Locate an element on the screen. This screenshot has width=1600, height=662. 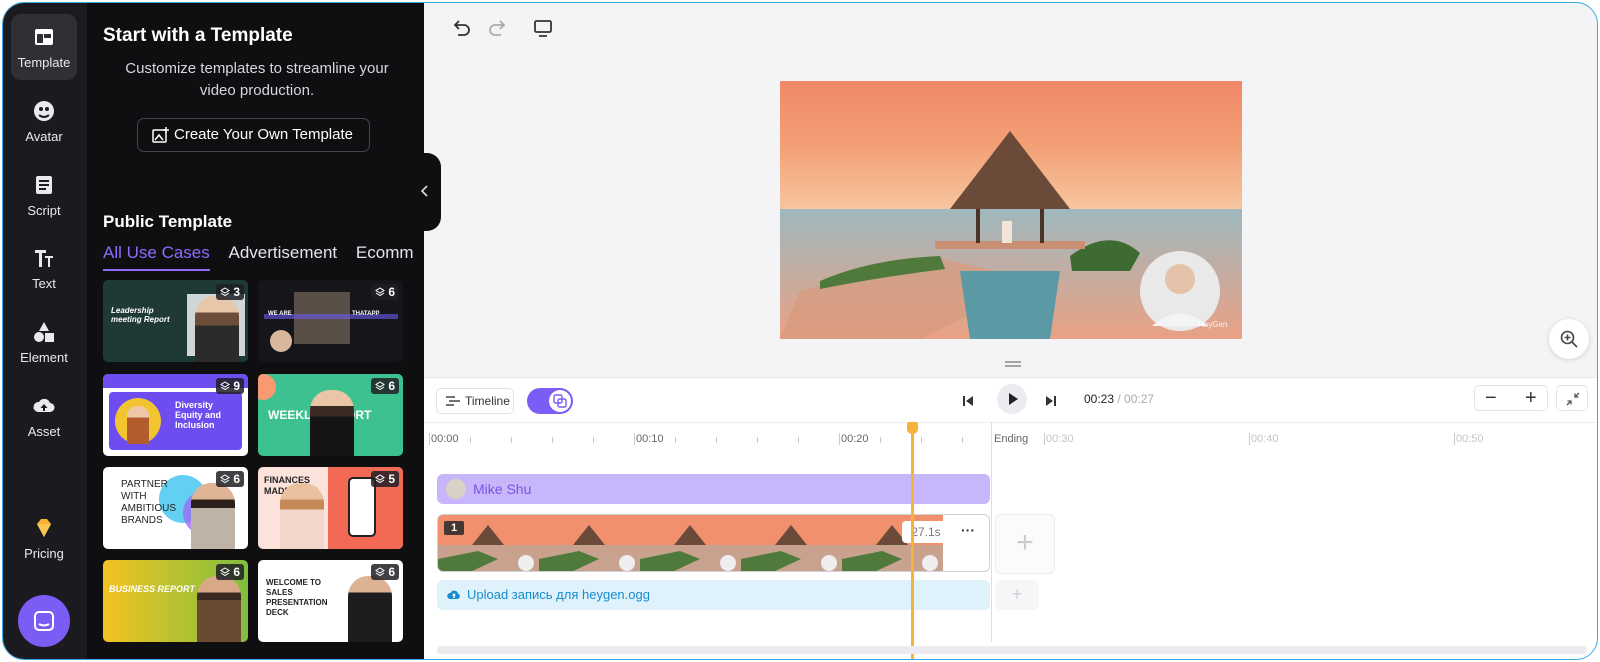
card-title: WE ARE is located at coordinates (280, 314).